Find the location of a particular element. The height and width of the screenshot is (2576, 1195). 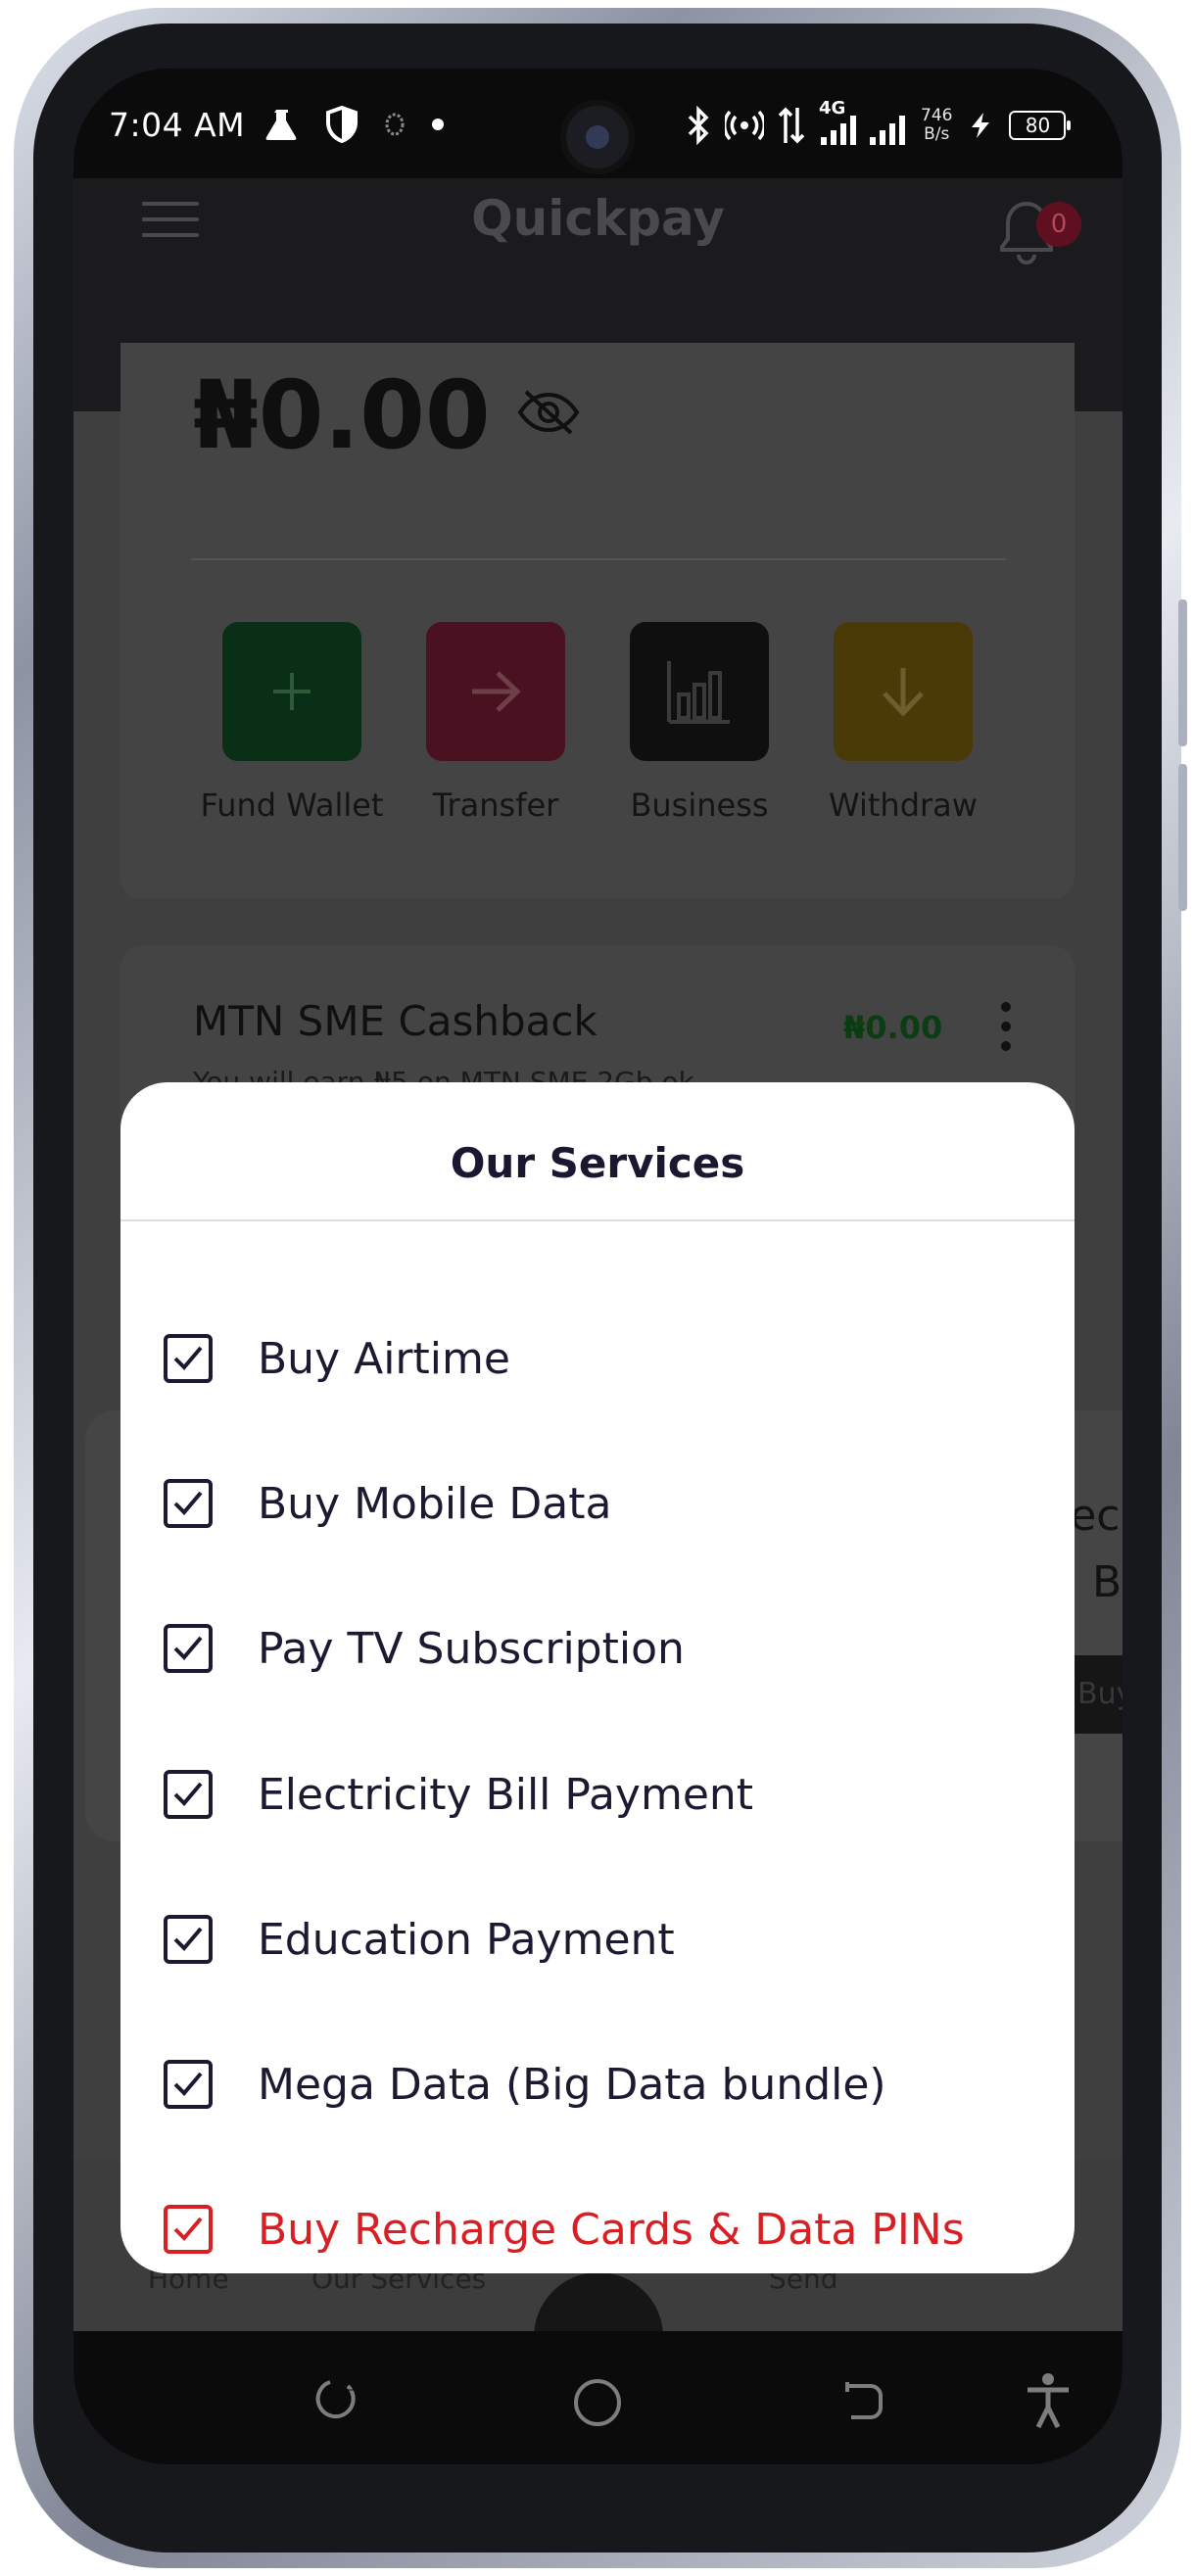

fund-wallet-label: Fund Wallet is located at coordinates (292, 806).